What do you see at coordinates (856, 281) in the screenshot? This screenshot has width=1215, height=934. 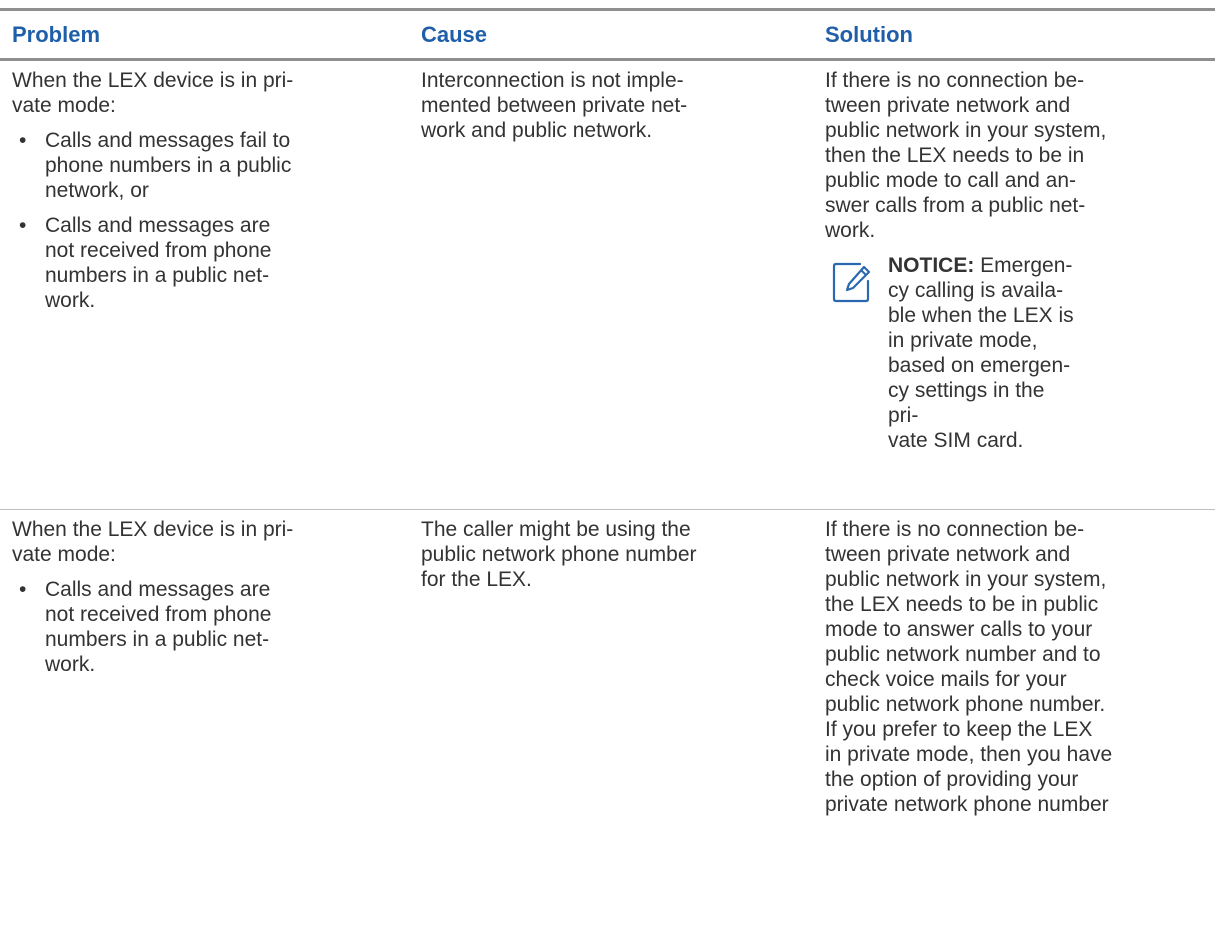 I see `edit-note-icon` at bounding box center [856, 281].